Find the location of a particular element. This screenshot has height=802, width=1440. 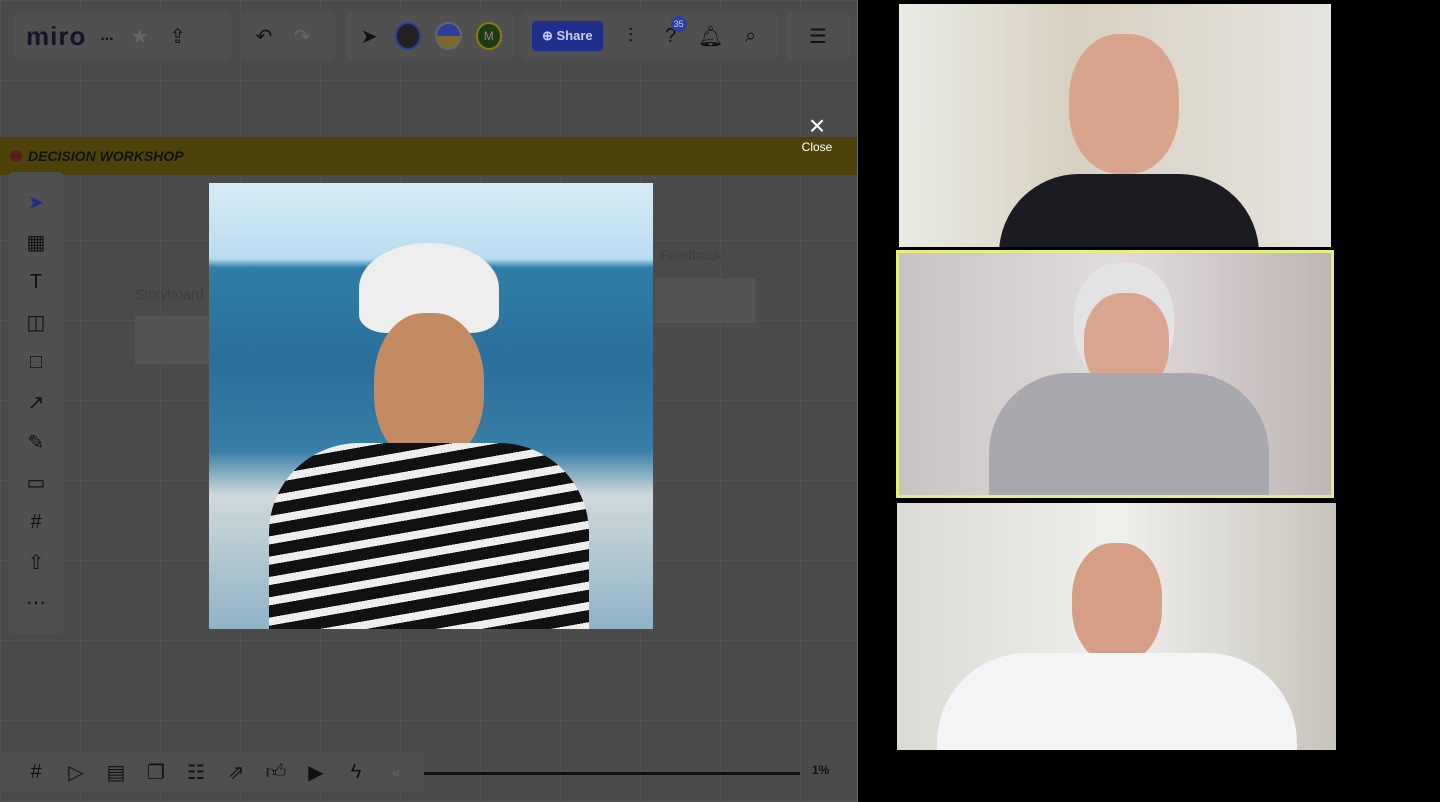

help-icon: ? 35 is located at coordinates (673, 32).